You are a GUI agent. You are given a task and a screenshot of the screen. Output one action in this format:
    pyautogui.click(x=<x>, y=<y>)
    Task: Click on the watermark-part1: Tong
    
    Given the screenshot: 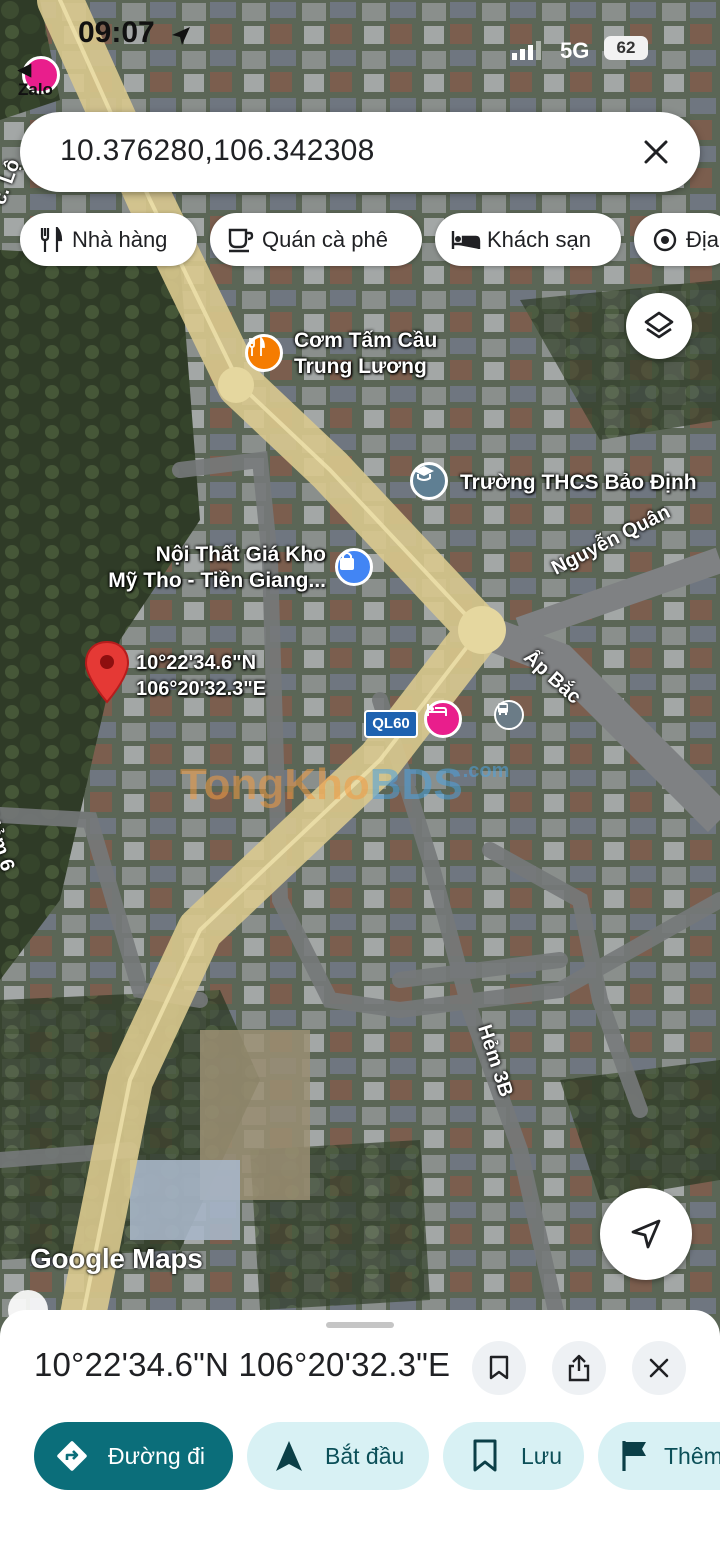 What is the action you would take?
    pyautogui.click(x=232, y=784)
    